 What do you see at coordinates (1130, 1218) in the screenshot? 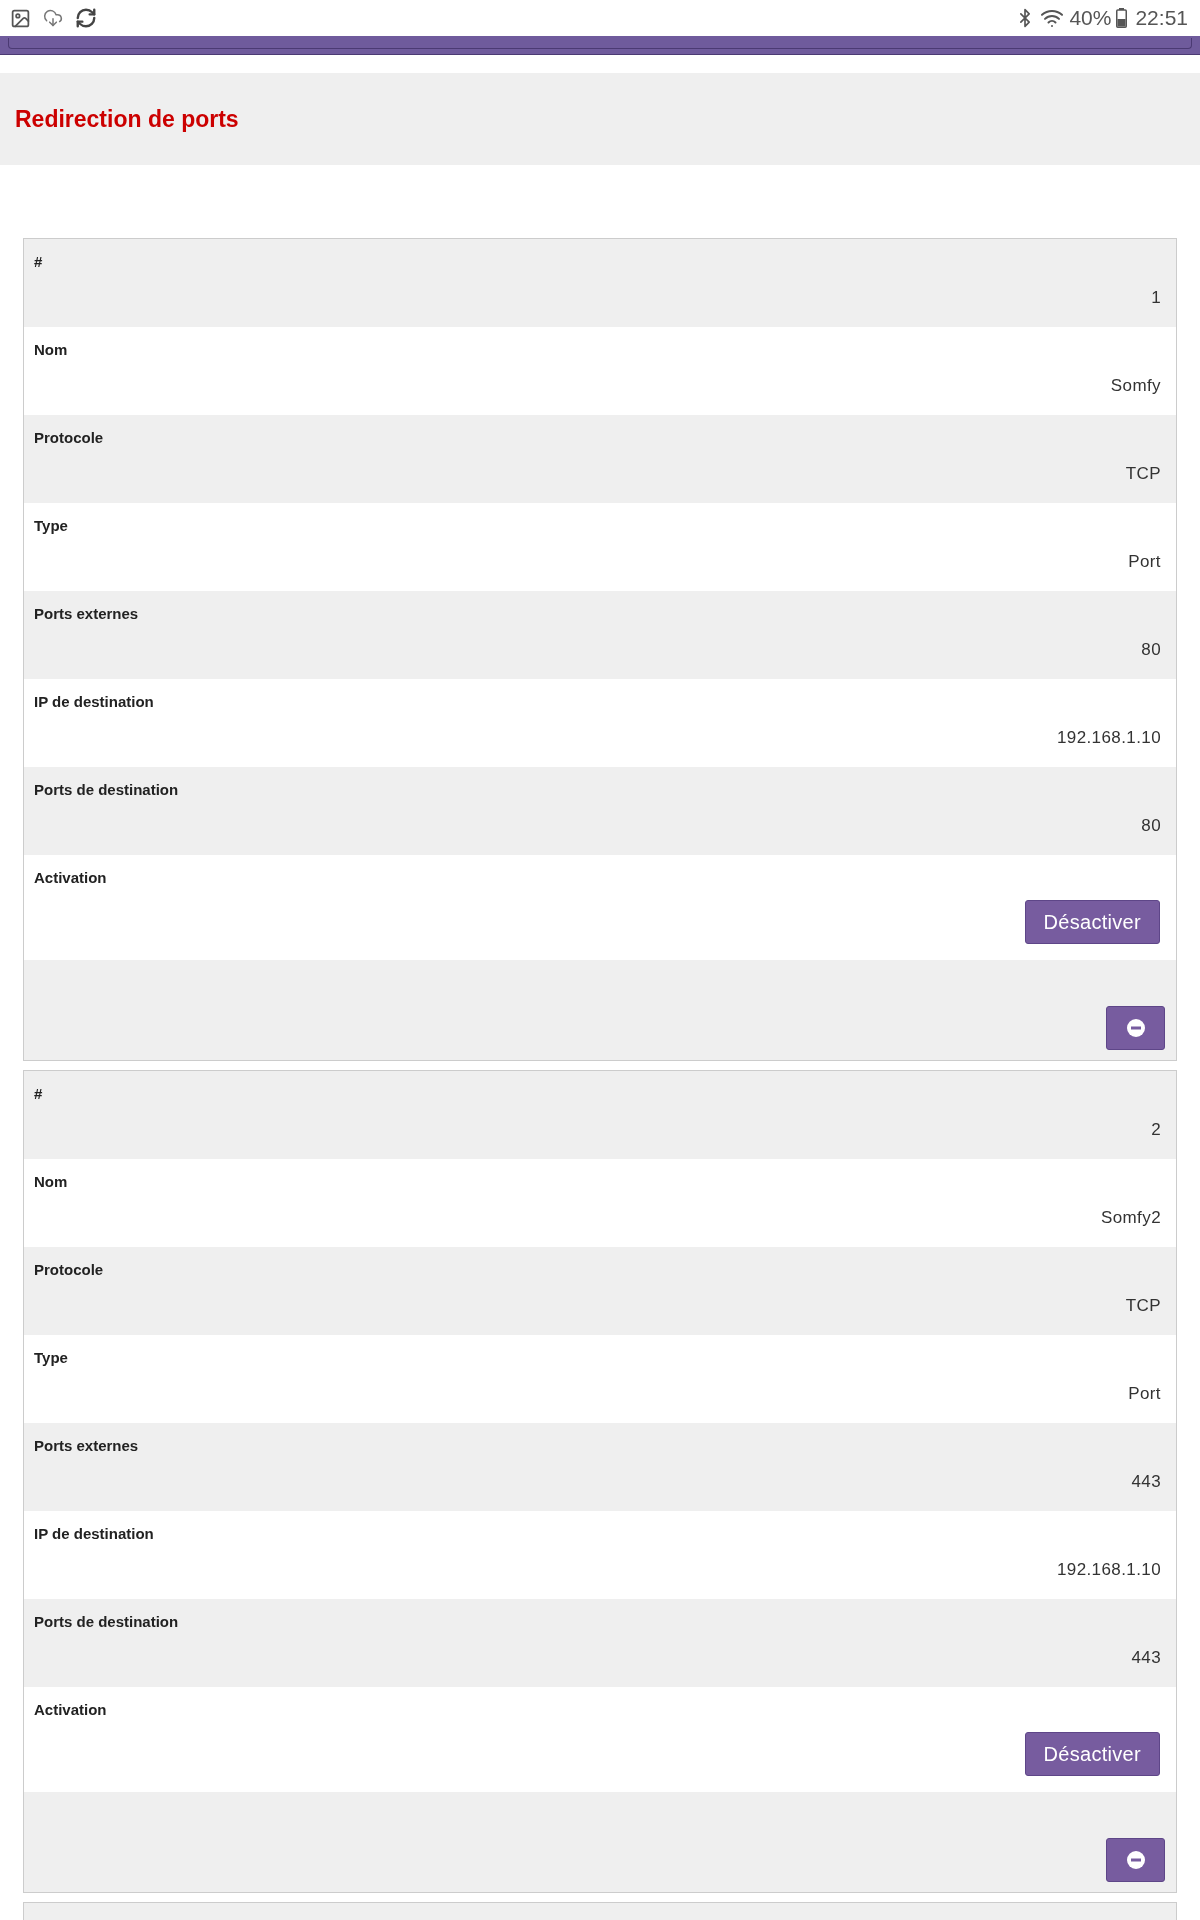
I see `field-value: Somfy2` at bounding box center [1130, 1218].